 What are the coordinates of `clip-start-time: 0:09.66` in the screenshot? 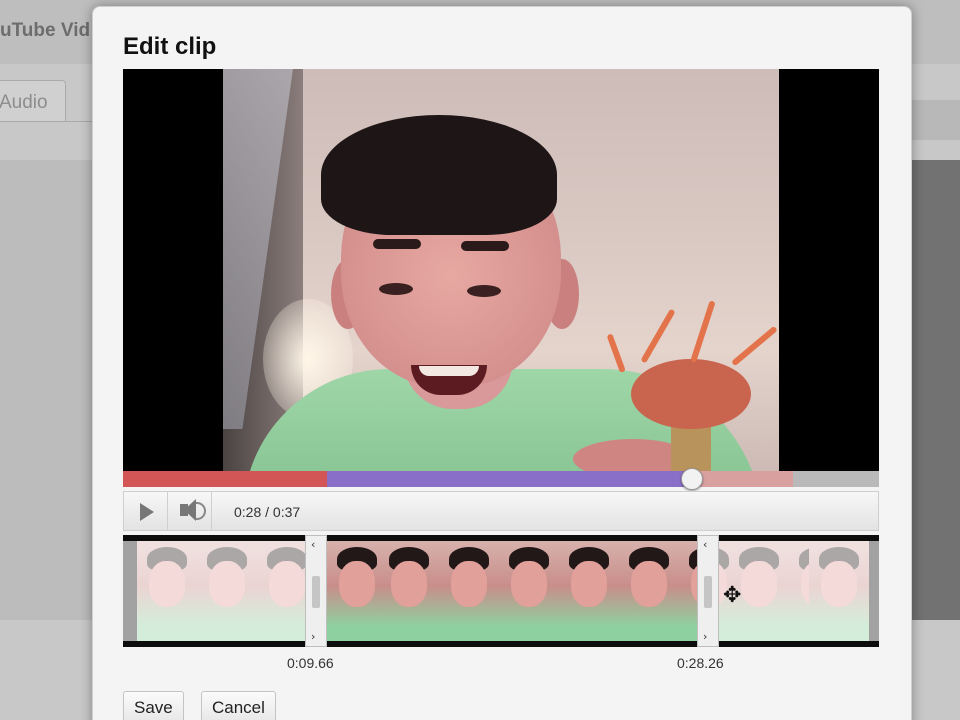 It's located at (310, 663).